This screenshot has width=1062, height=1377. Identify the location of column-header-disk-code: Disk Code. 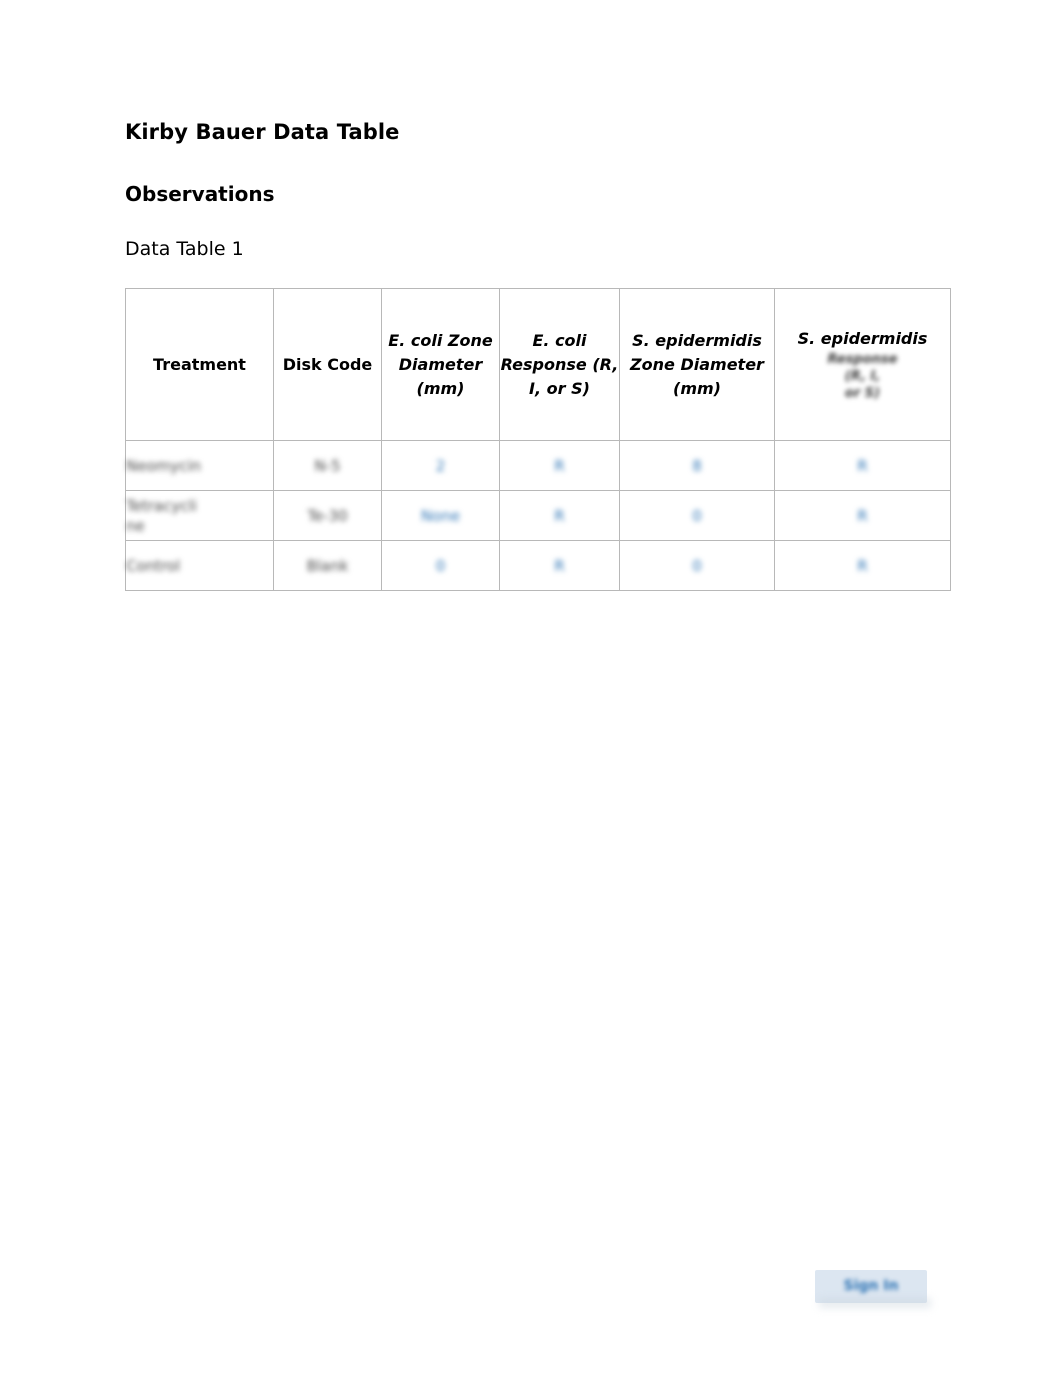
(327, 364).